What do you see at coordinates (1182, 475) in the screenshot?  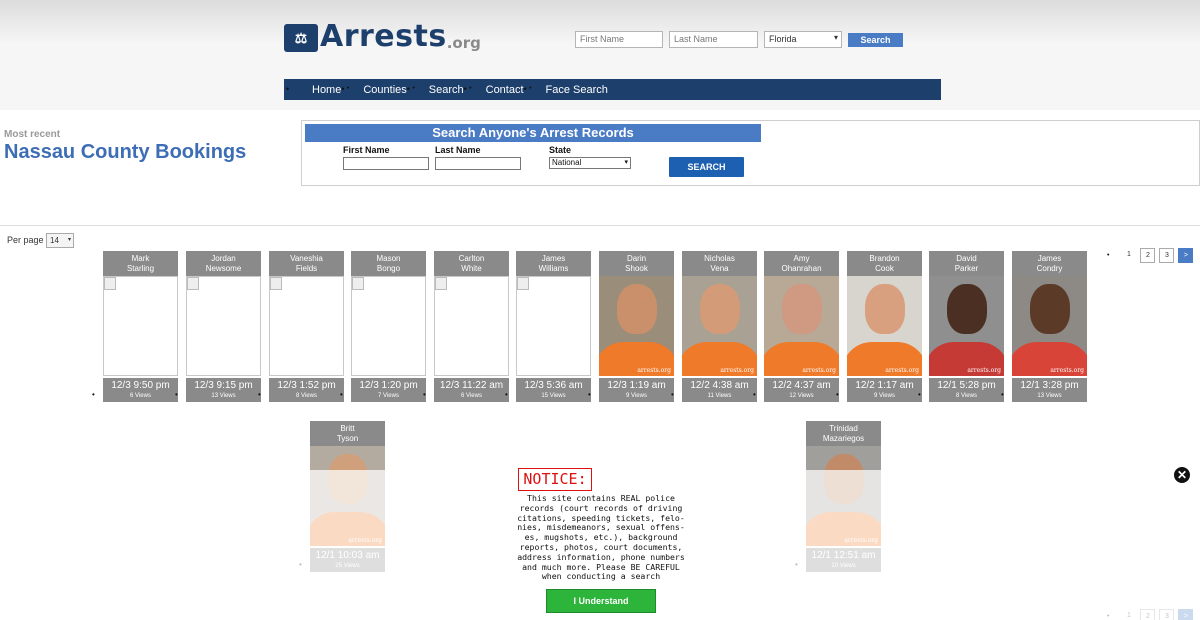 I see `close-icon: ✕` at bounding box center [1182, 475].